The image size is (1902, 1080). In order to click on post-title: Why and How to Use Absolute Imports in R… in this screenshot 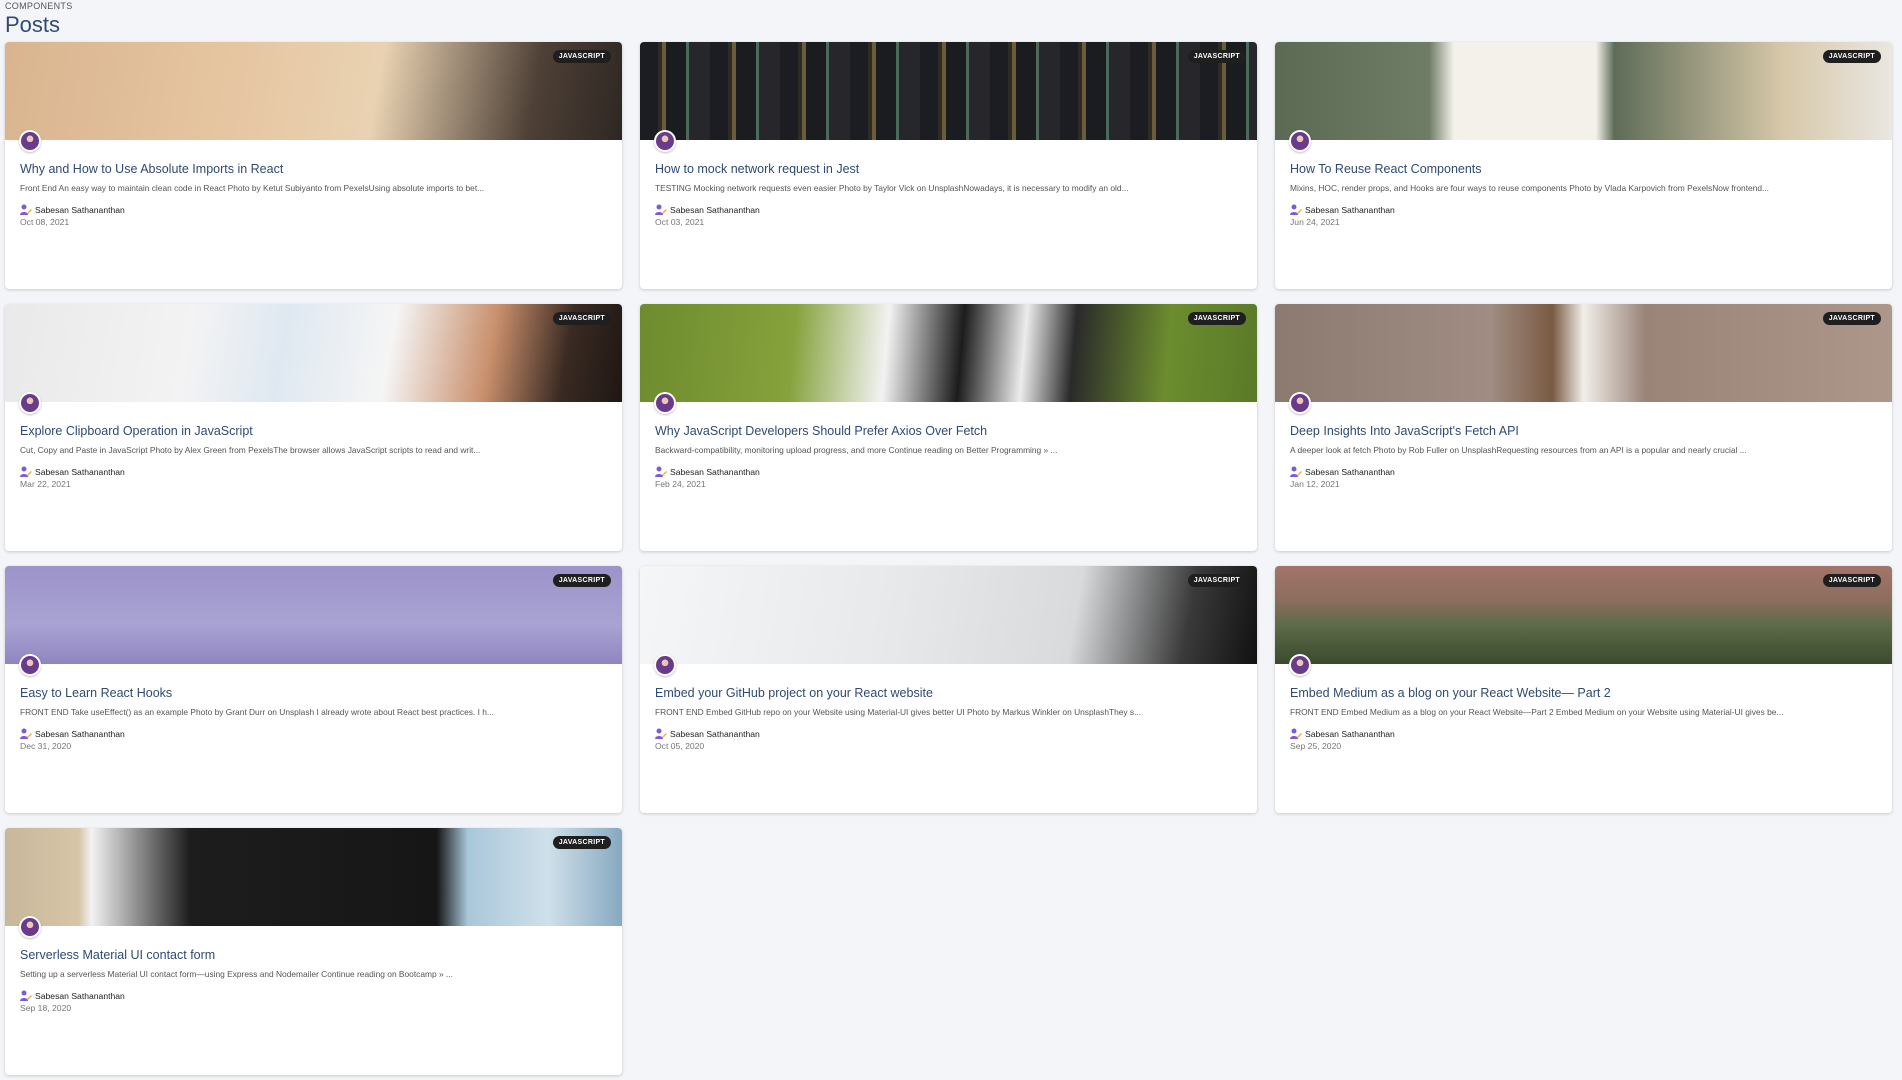, I will do `click(313, 169)`.